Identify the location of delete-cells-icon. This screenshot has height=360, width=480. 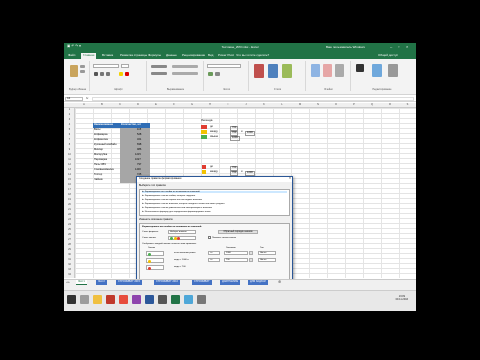
(327, 70).